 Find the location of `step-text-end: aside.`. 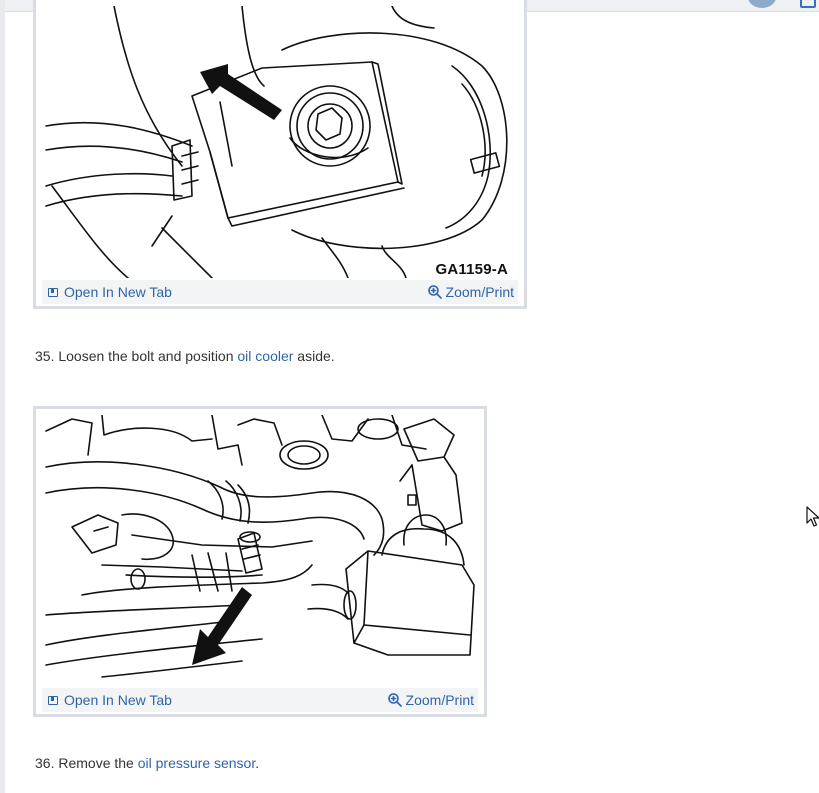

step-text-end: aside. is located at coordinates (314, 356).